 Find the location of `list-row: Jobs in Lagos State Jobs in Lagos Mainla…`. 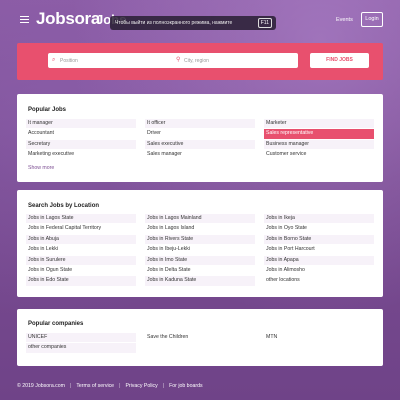

list-row: Jobs in Lagos State Jobs in Lagos Mainla… is located at coordinates (201, 219).